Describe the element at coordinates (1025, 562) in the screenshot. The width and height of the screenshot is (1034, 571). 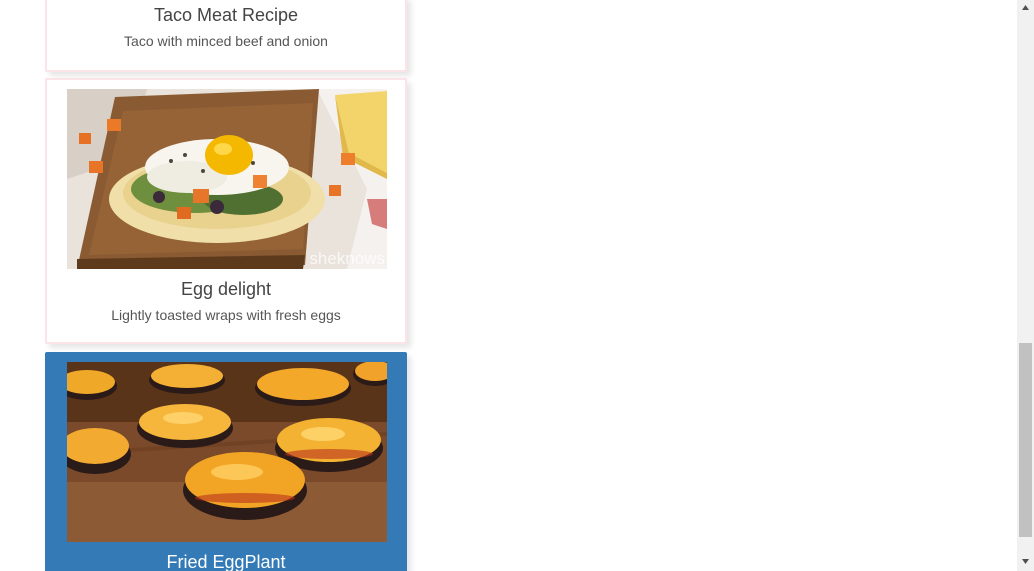
I see `triangle-down-icon` at that location.